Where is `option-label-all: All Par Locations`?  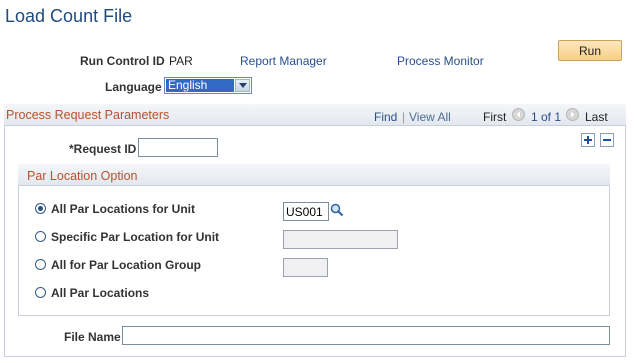 option-label-all: All Par Locations is located at coordinates (100, 293).